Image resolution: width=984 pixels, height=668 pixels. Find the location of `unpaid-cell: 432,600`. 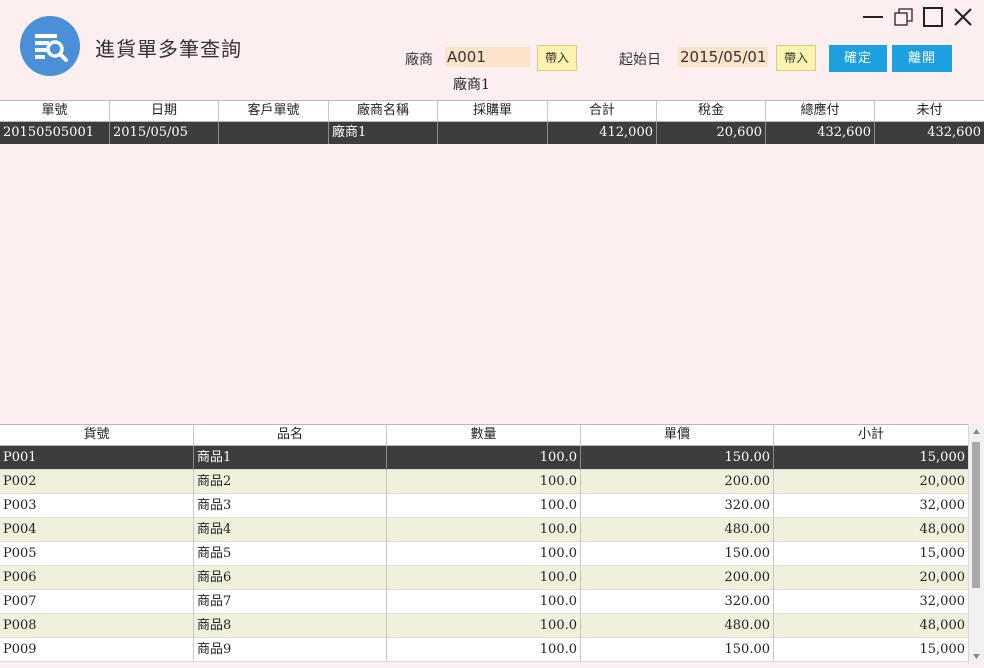

unpaid-cell: 432,600 is located at coordinates (954, 132).